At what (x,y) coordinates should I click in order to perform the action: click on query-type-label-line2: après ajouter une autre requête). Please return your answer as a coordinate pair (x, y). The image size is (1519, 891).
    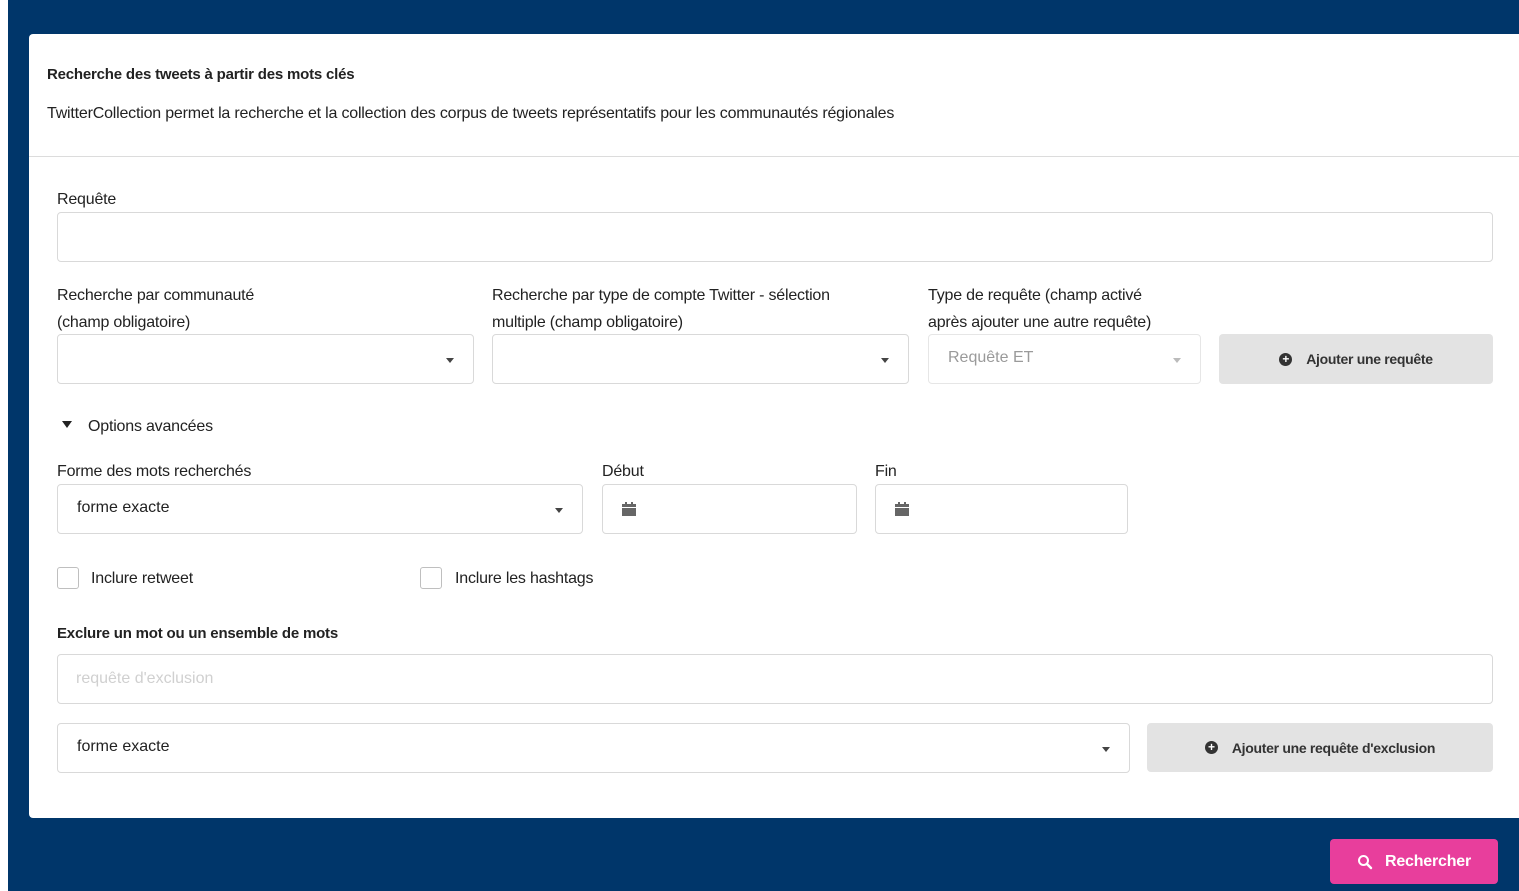
    Looking at the image, I should click on (1040, 322).